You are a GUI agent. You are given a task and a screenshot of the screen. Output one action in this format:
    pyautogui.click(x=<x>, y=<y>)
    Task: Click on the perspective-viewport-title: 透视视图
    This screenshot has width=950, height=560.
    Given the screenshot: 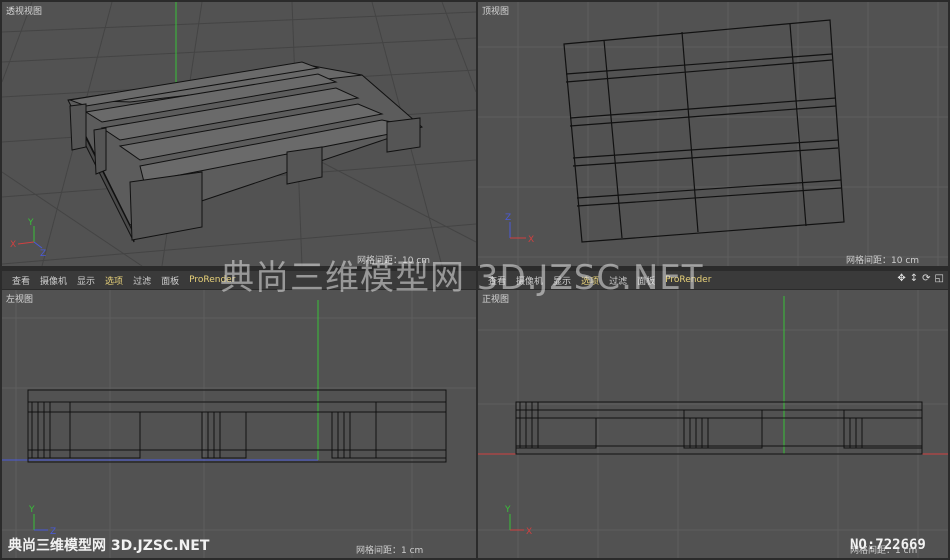 What is the action you would take?
    pyautogui.click(x=24, y=12)
    